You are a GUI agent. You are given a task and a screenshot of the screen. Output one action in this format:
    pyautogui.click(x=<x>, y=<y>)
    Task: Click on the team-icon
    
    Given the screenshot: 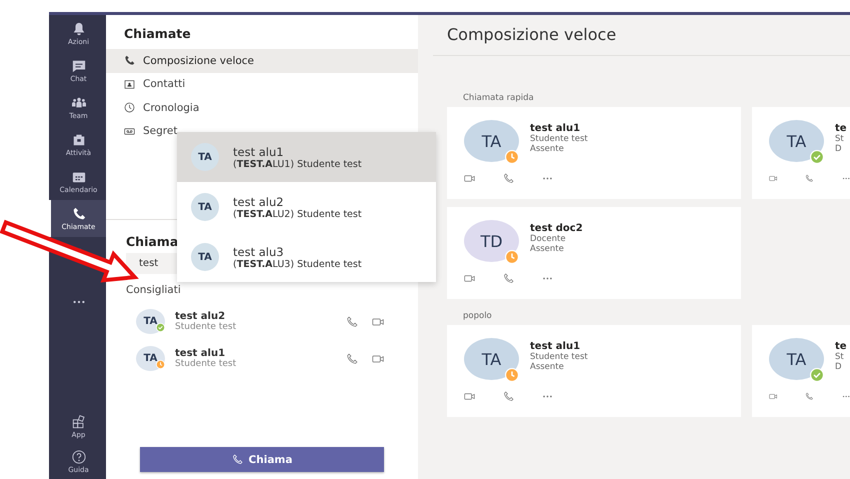 What is the action you would take?
    pyautogui.click(x=79, y=103)
    